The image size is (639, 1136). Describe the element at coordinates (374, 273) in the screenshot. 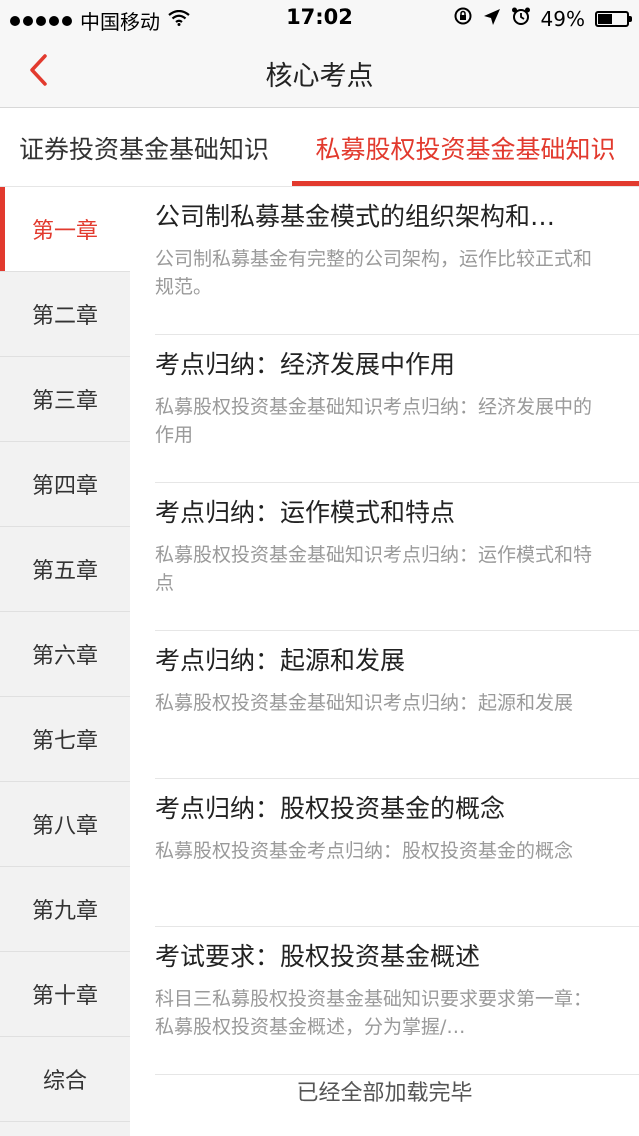

I see `list-item-description: 公司制私募基金有完整的公司架构，运作比较正式和规范。` at that location.